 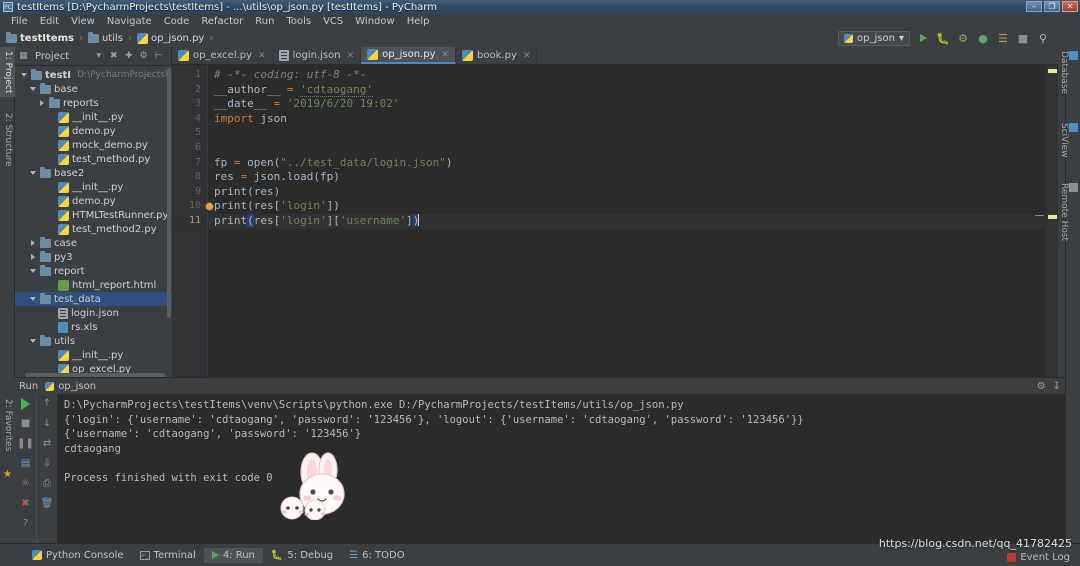 I want to click on code-fold-marker, so click(x=1039, y=215).